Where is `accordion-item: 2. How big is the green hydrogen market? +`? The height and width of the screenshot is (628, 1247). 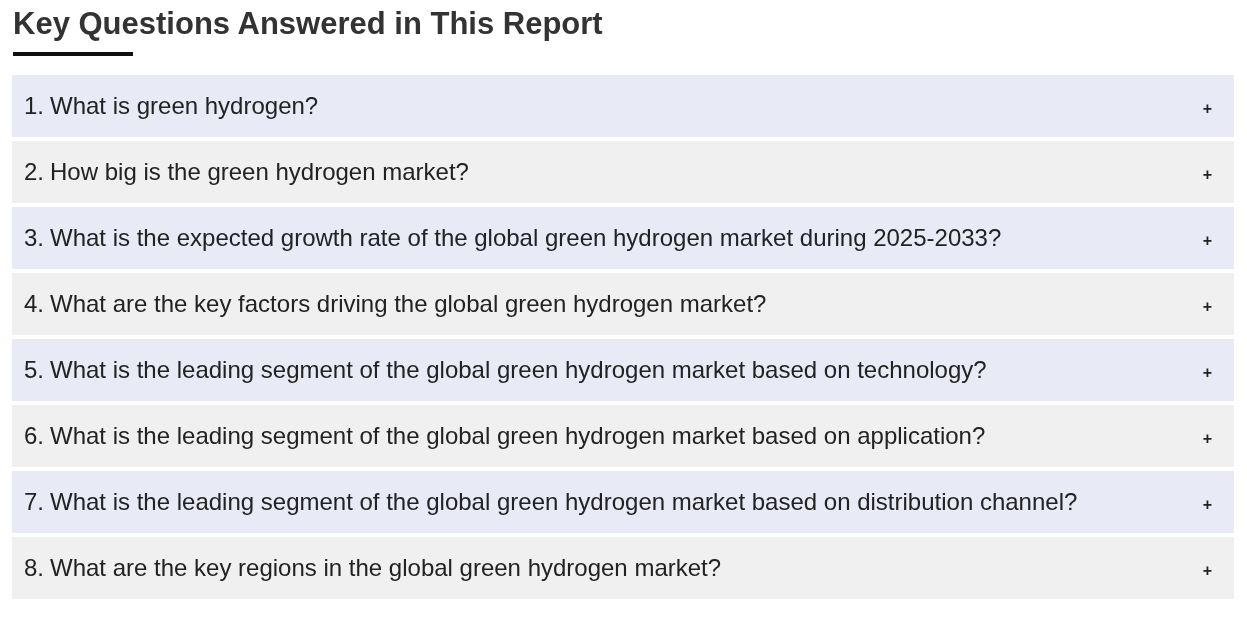 accordion-item: 2. How big is the green hydrogen market? + is located at coordinates (623, 172).